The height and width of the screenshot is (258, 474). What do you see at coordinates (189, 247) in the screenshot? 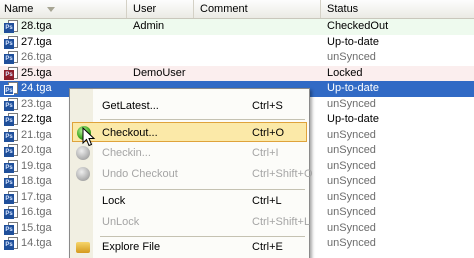
I see `menu-item-explore-file: Explore File Ctrl+E` at bounding box center [189, 247].